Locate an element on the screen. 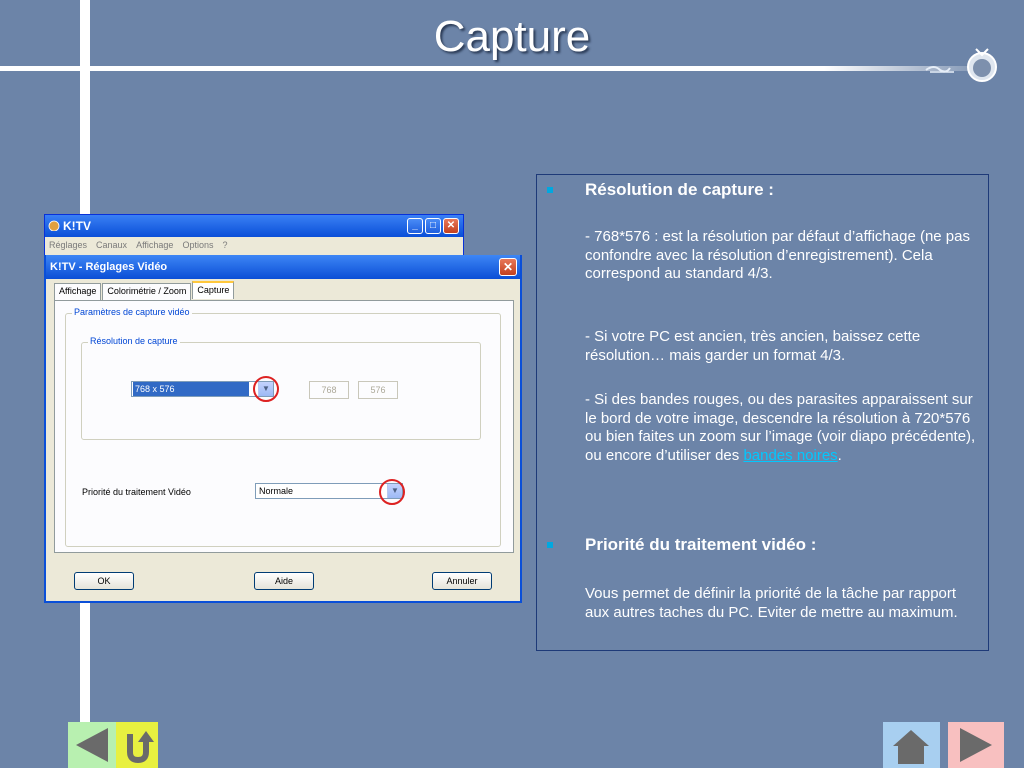 The width and height of the screenshot is (1024, 768). menu-item-reglages: Réglages is located at coordinates (68, 245).